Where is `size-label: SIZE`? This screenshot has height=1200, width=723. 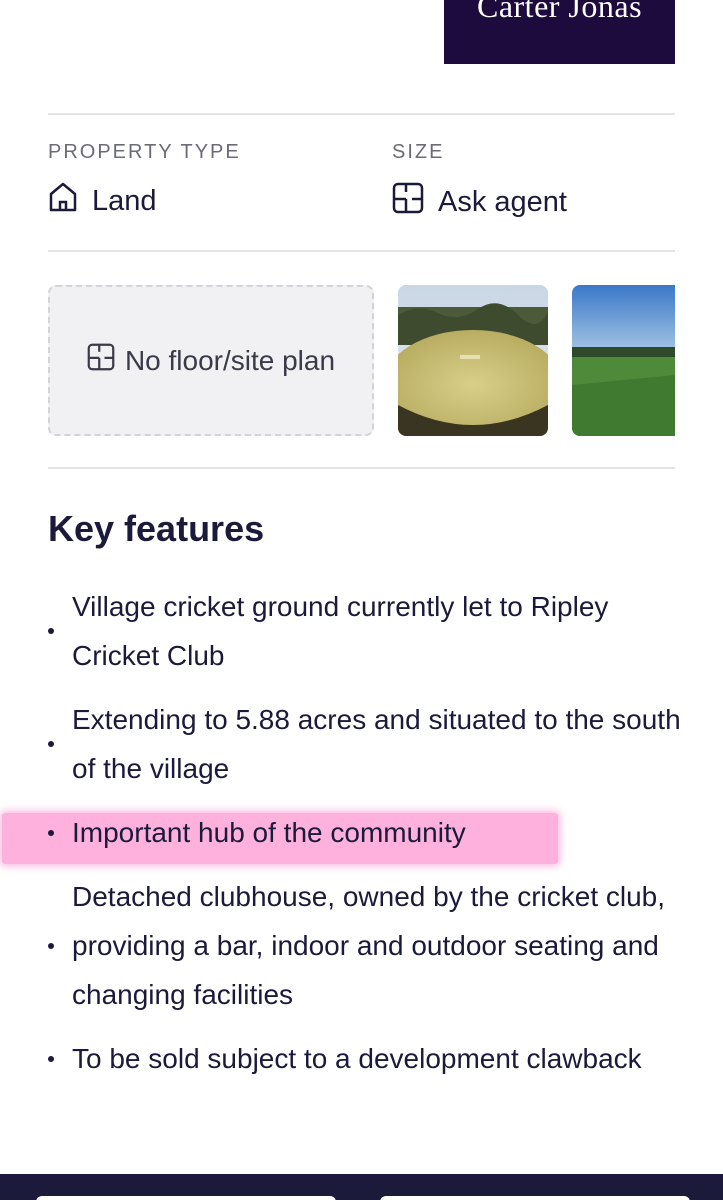 size-label: SIZE is located at coordinates (418, 152).